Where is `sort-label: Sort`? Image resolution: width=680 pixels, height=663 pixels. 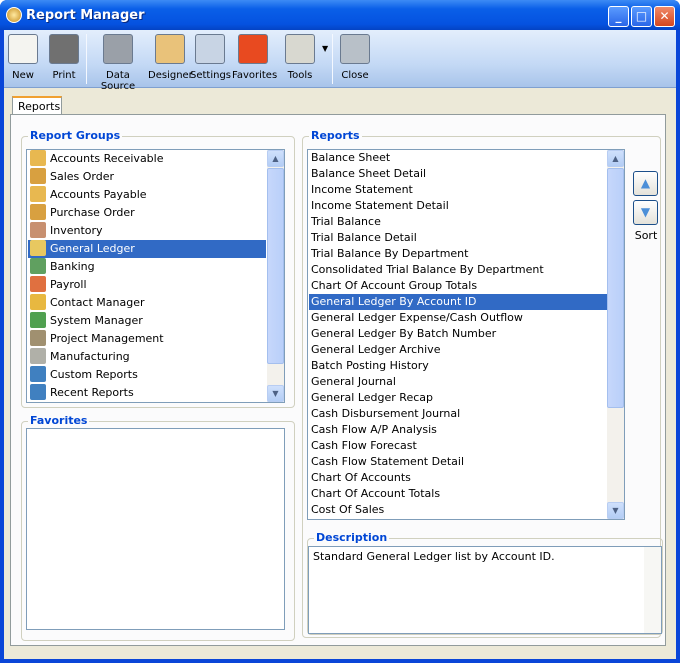 sort-label: Sort is located at coordinates (646, 235).